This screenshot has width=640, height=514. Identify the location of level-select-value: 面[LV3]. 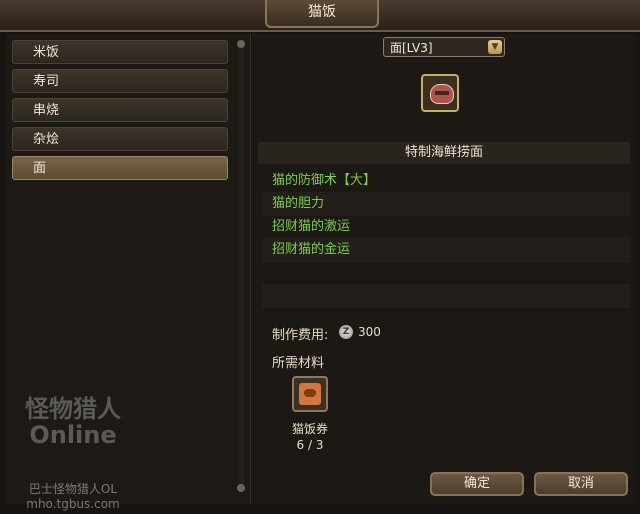
(411, 48).